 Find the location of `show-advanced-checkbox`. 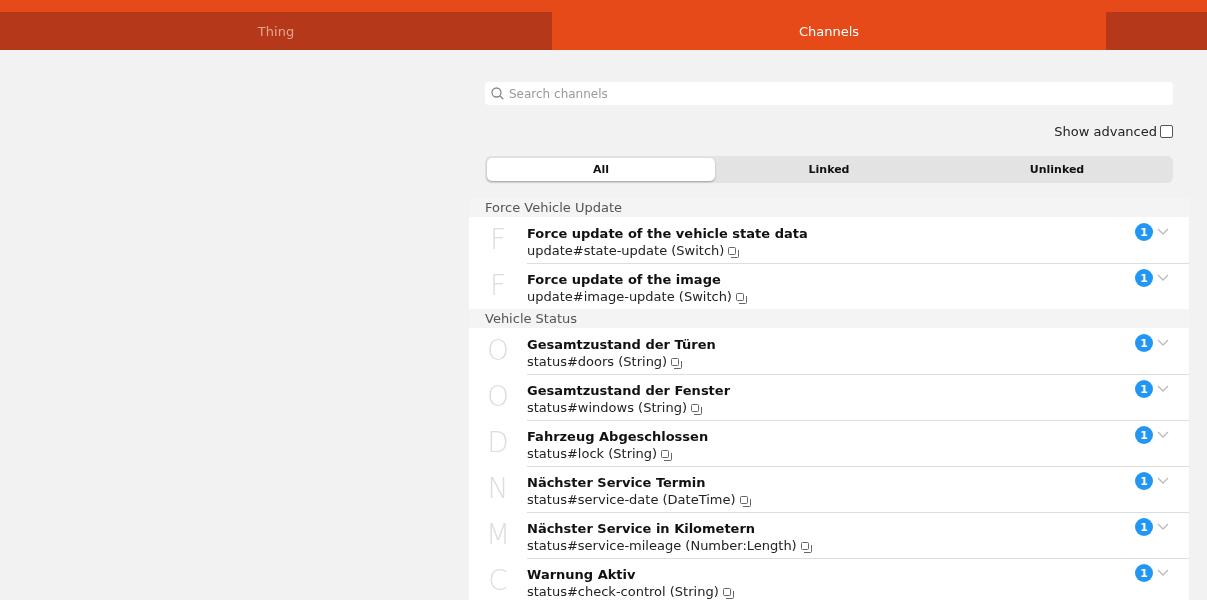

show-advanced-checkbox is located at coordinates (1166, 131).